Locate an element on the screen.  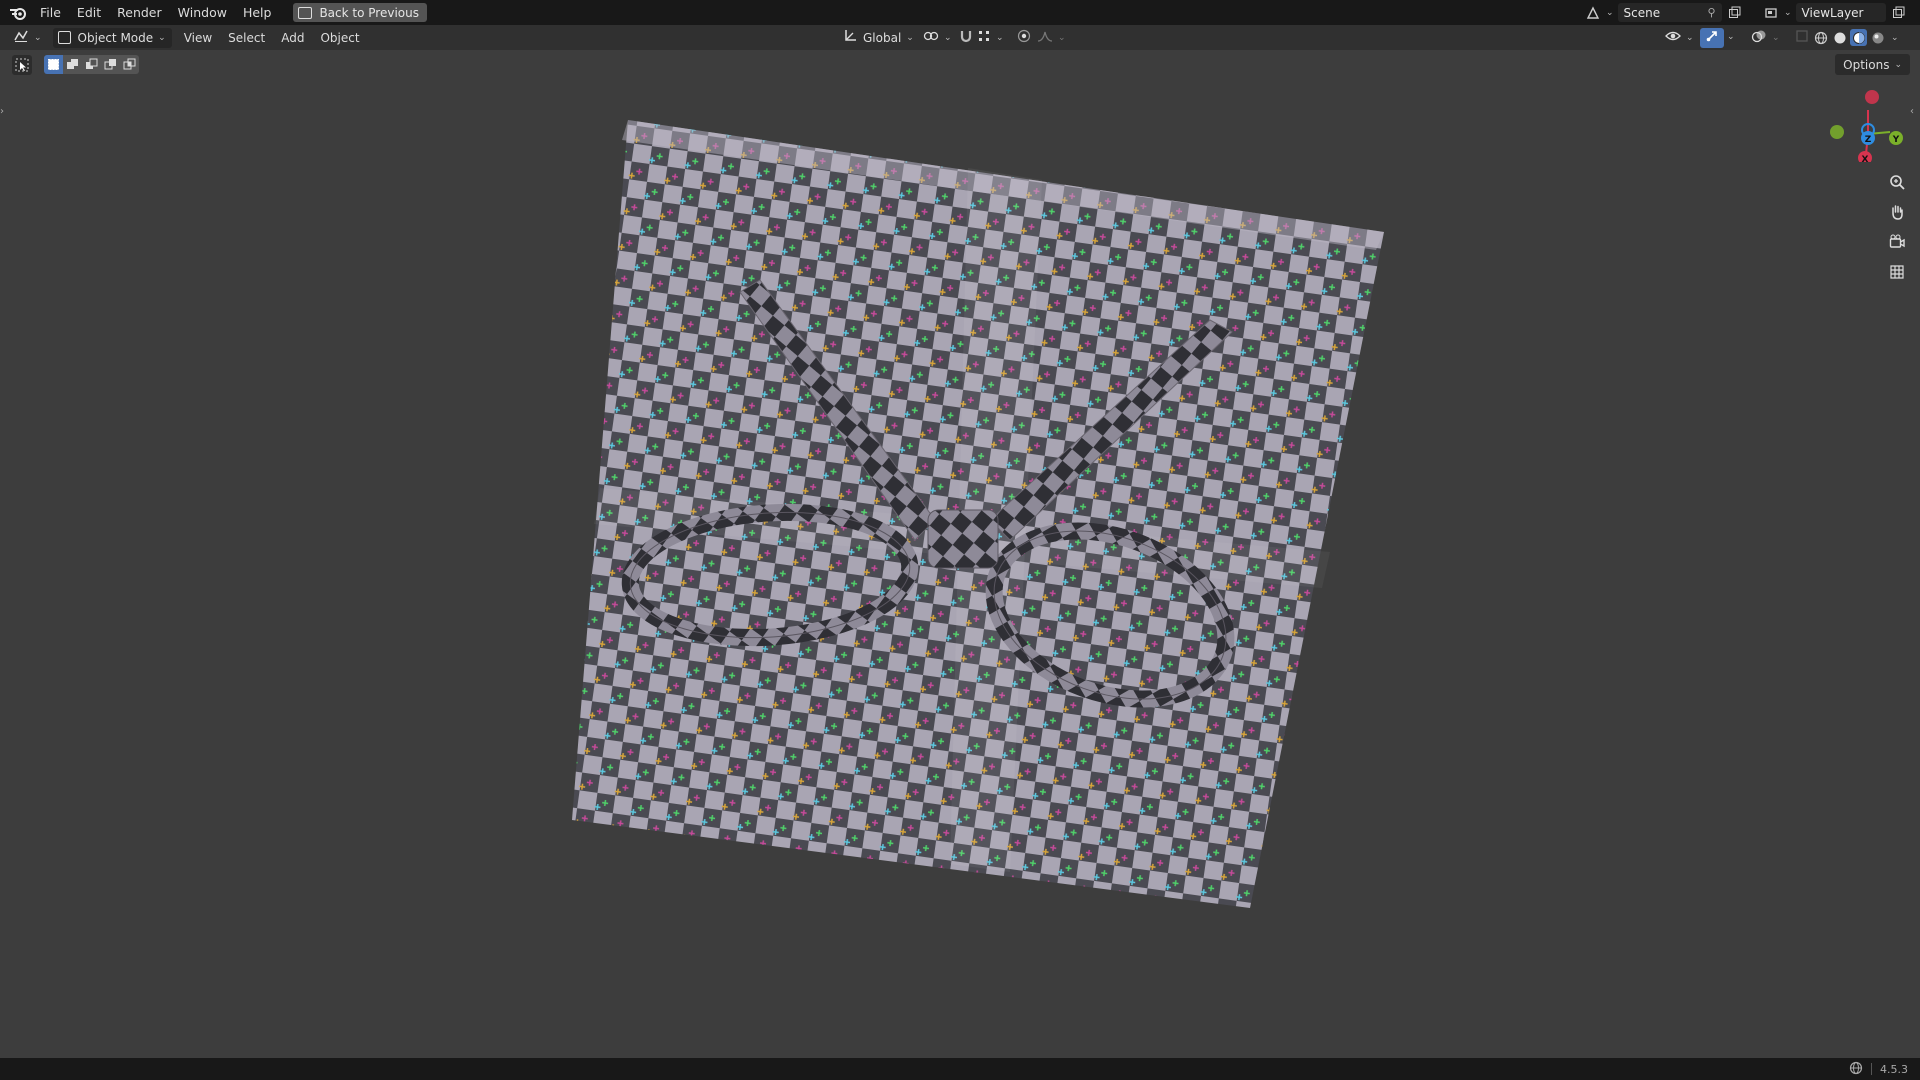
tool-settings-row is located at coordinates (75, 64).